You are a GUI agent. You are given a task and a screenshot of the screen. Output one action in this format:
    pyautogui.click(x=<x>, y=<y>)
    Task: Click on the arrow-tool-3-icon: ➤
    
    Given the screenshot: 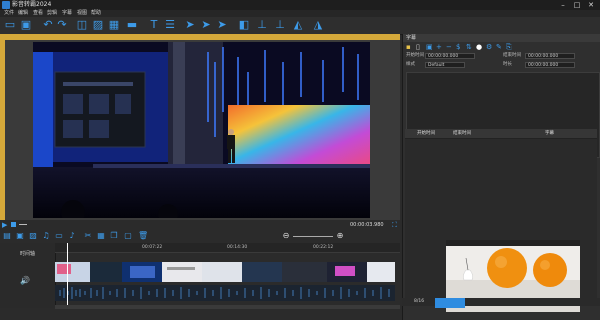 What is the action you would take?
    pyautogui.click(x=222, y=25)
    